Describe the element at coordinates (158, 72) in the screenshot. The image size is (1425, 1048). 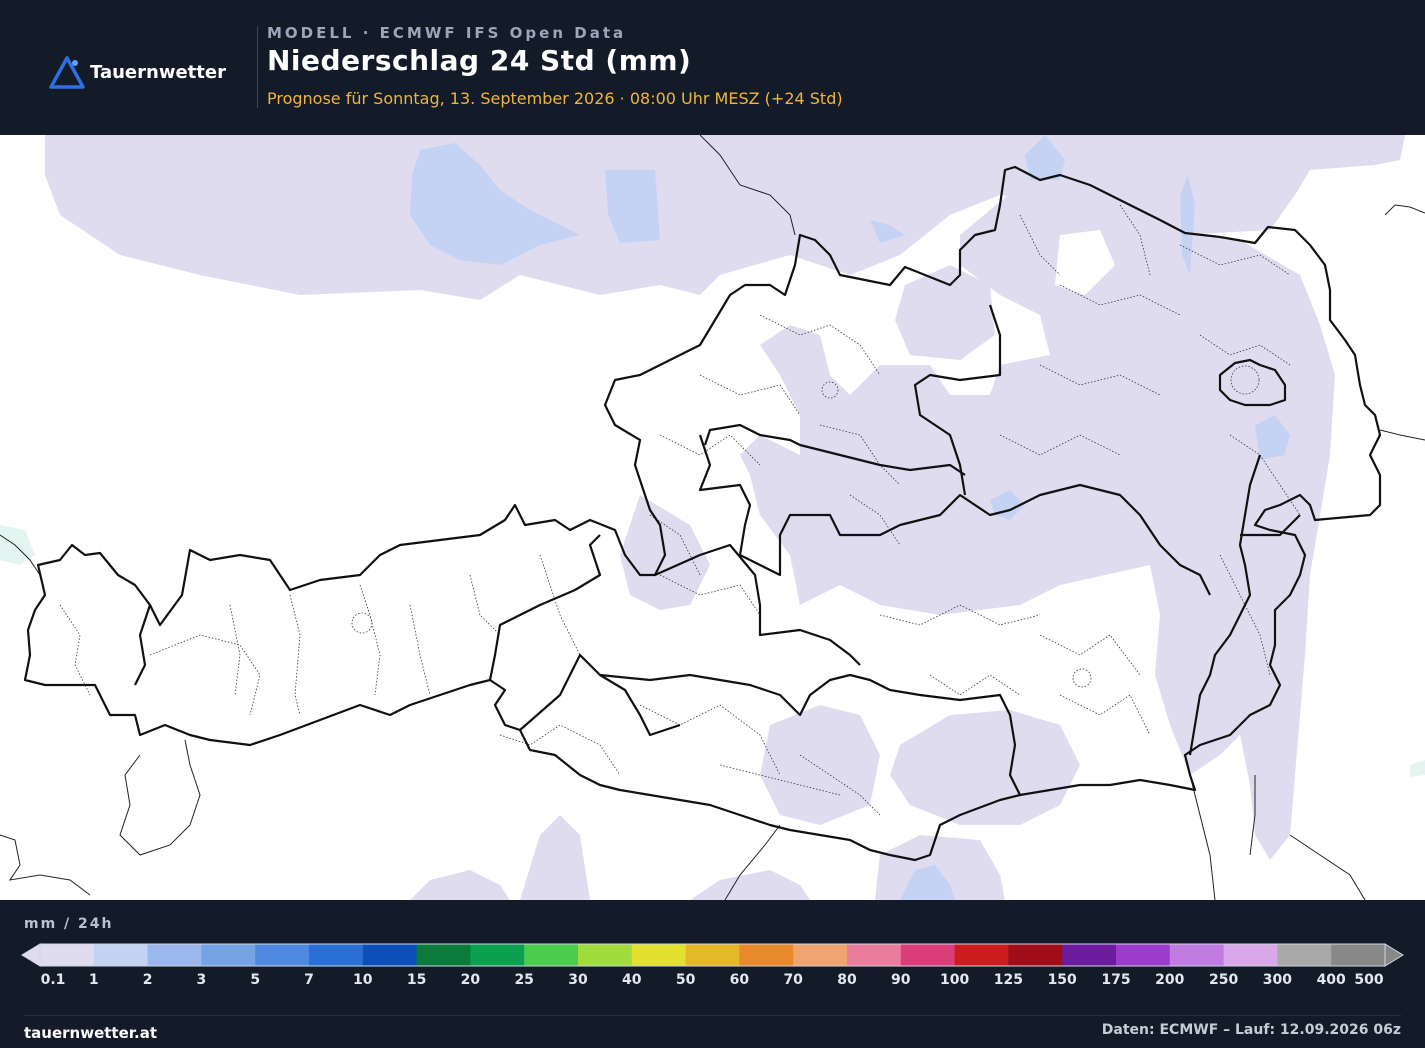
I see `brand-name: Tauernwetter` at that location.